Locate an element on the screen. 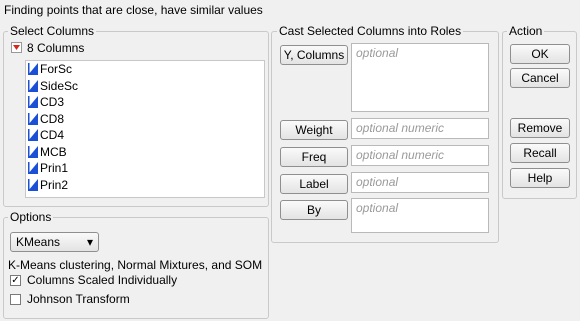 This screenshot has height=321, width=580. roles-title: Cast Selected Columns into Roles is located at coordinates (370, 31).